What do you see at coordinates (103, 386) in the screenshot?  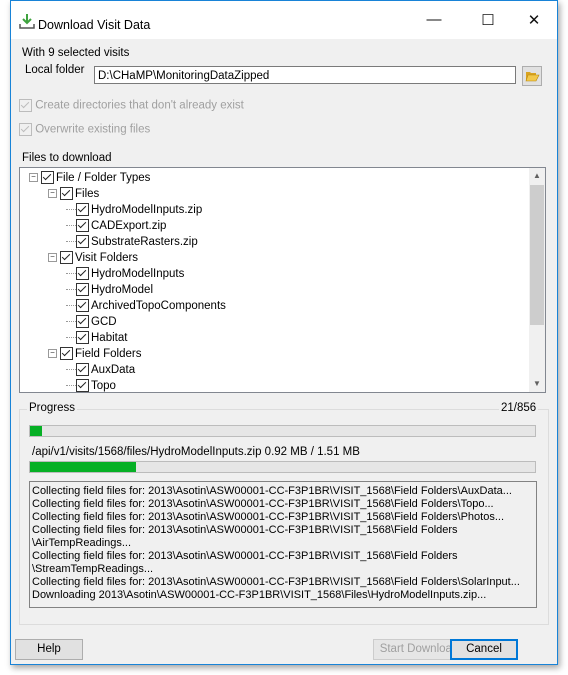 I see `tree-node-label: Topo` at bounding box center [103, 386].